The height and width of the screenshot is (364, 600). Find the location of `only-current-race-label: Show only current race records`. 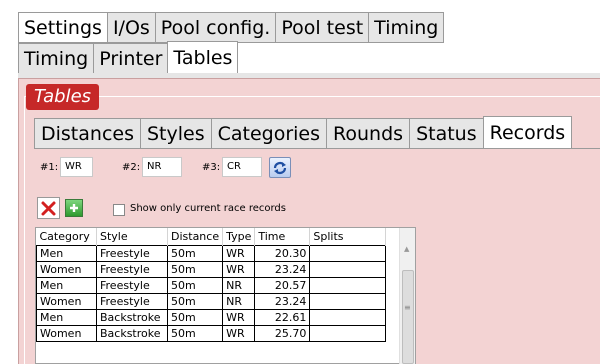

only-current-race-label: Show only current race records is located at coordinates (208, 208).